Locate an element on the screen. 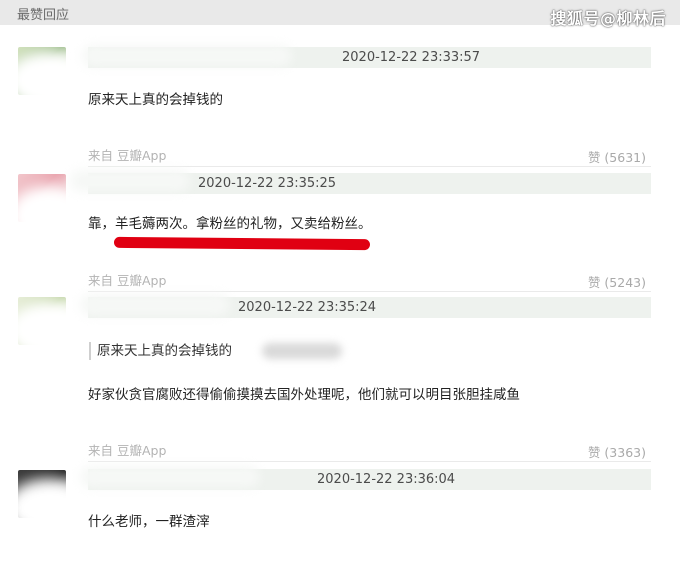  highlight-underline is located at coordinates (242, 243).